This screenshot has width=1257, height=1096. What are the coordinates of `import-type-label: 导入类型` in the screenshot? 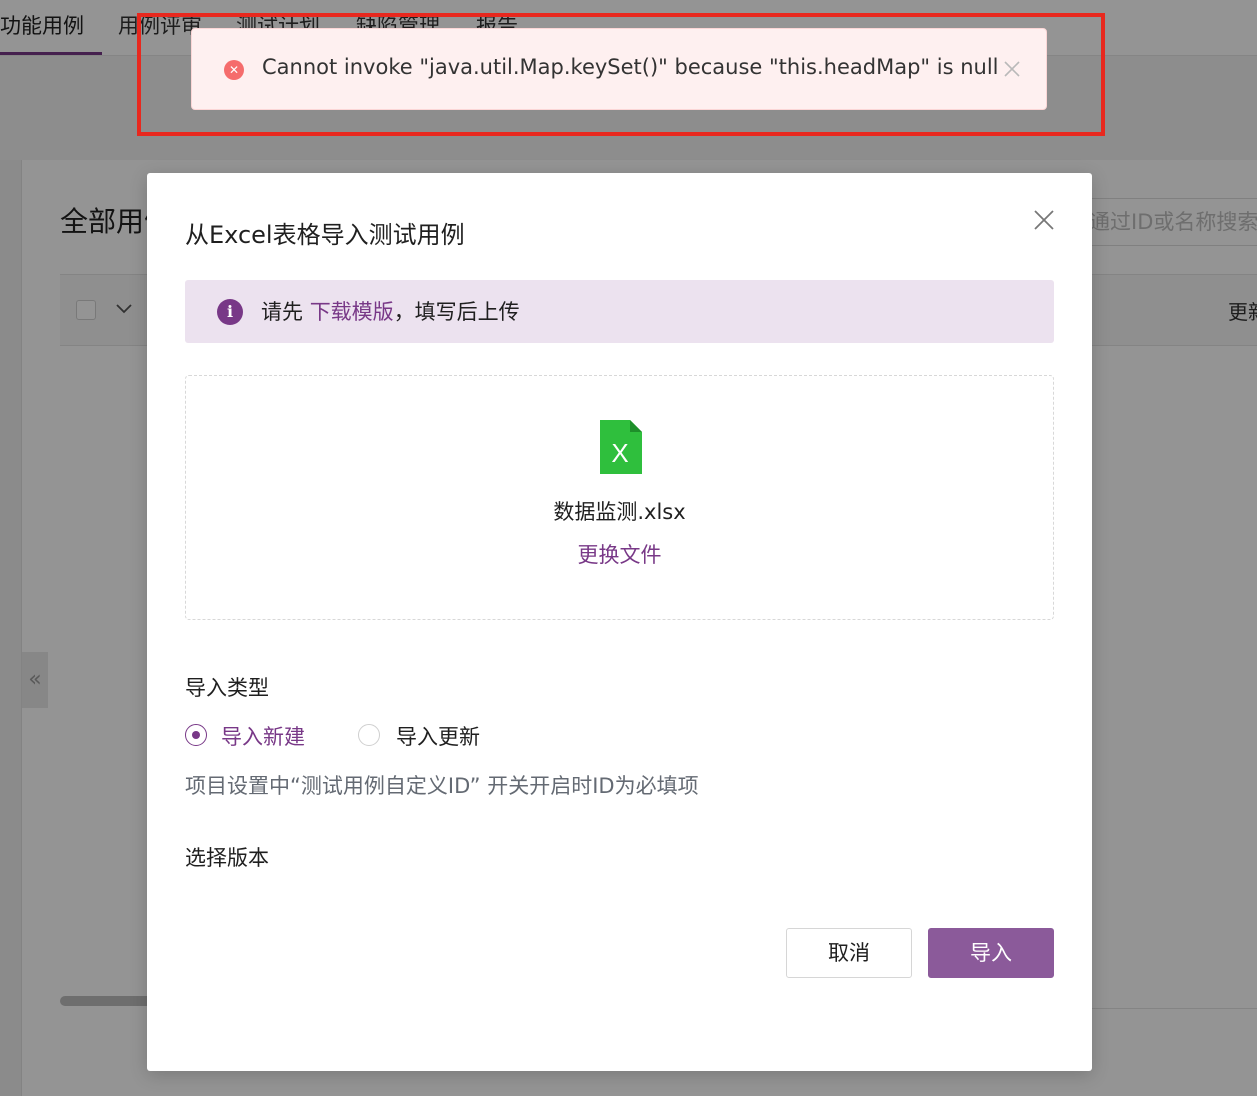 It's located at (227, 688).